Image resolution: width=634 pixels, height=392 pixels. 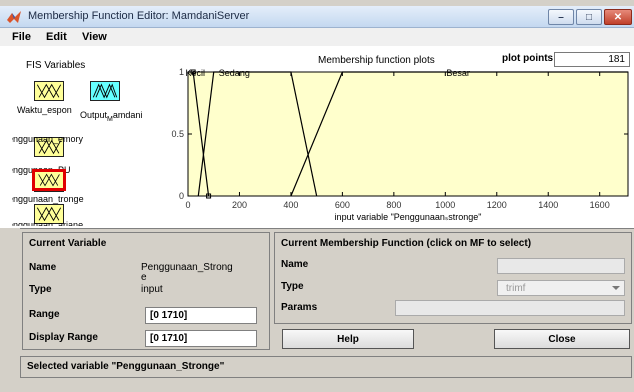 What do you see at coordinates (152, 289) in the screenshot?
I see `cv-type-value: input` at bounding box center [152, 289].